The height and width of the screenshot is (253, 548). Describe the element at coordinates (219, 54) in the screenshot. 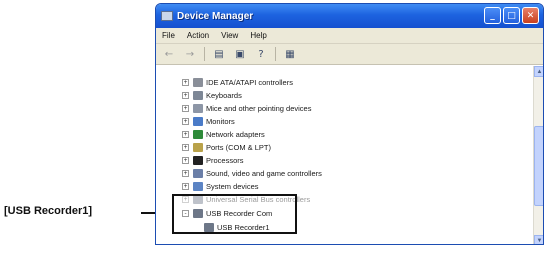

I see `properties-icon: ▤` at that location.